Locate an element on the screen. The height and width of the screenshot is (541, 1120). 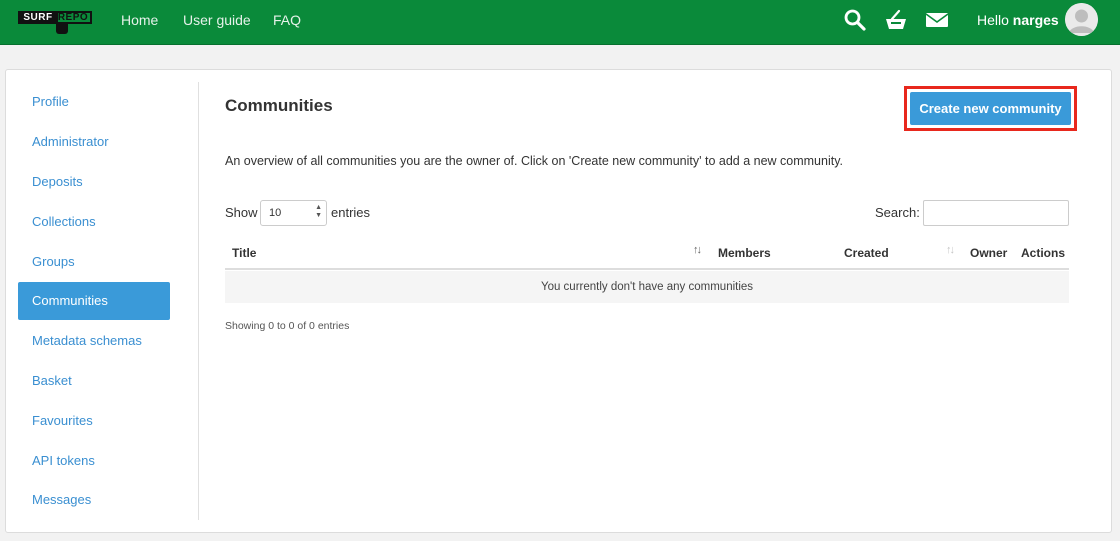
create-new-community-button: Create new community is located at coordinates (990, 108).